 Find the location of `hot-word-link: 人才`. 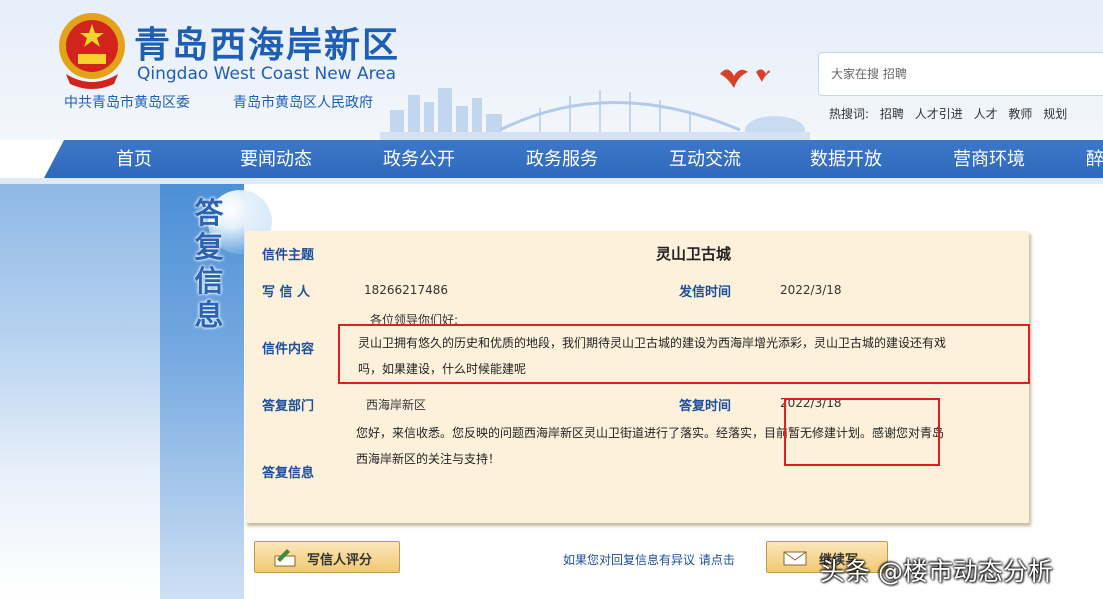

hot-word-link: 人才 is located at coordinates (986, 114).